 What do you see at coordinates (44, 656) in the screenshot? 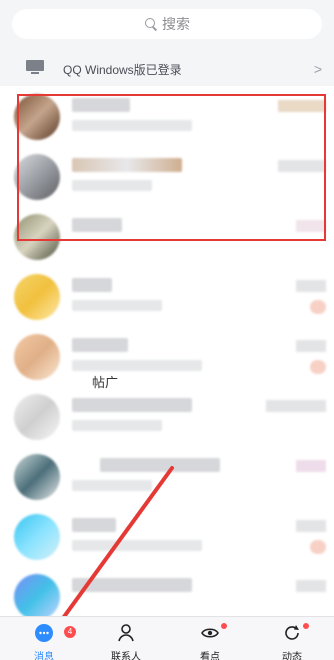
I see `tab-messages-label: 消息` at bounding box center [44, 656].